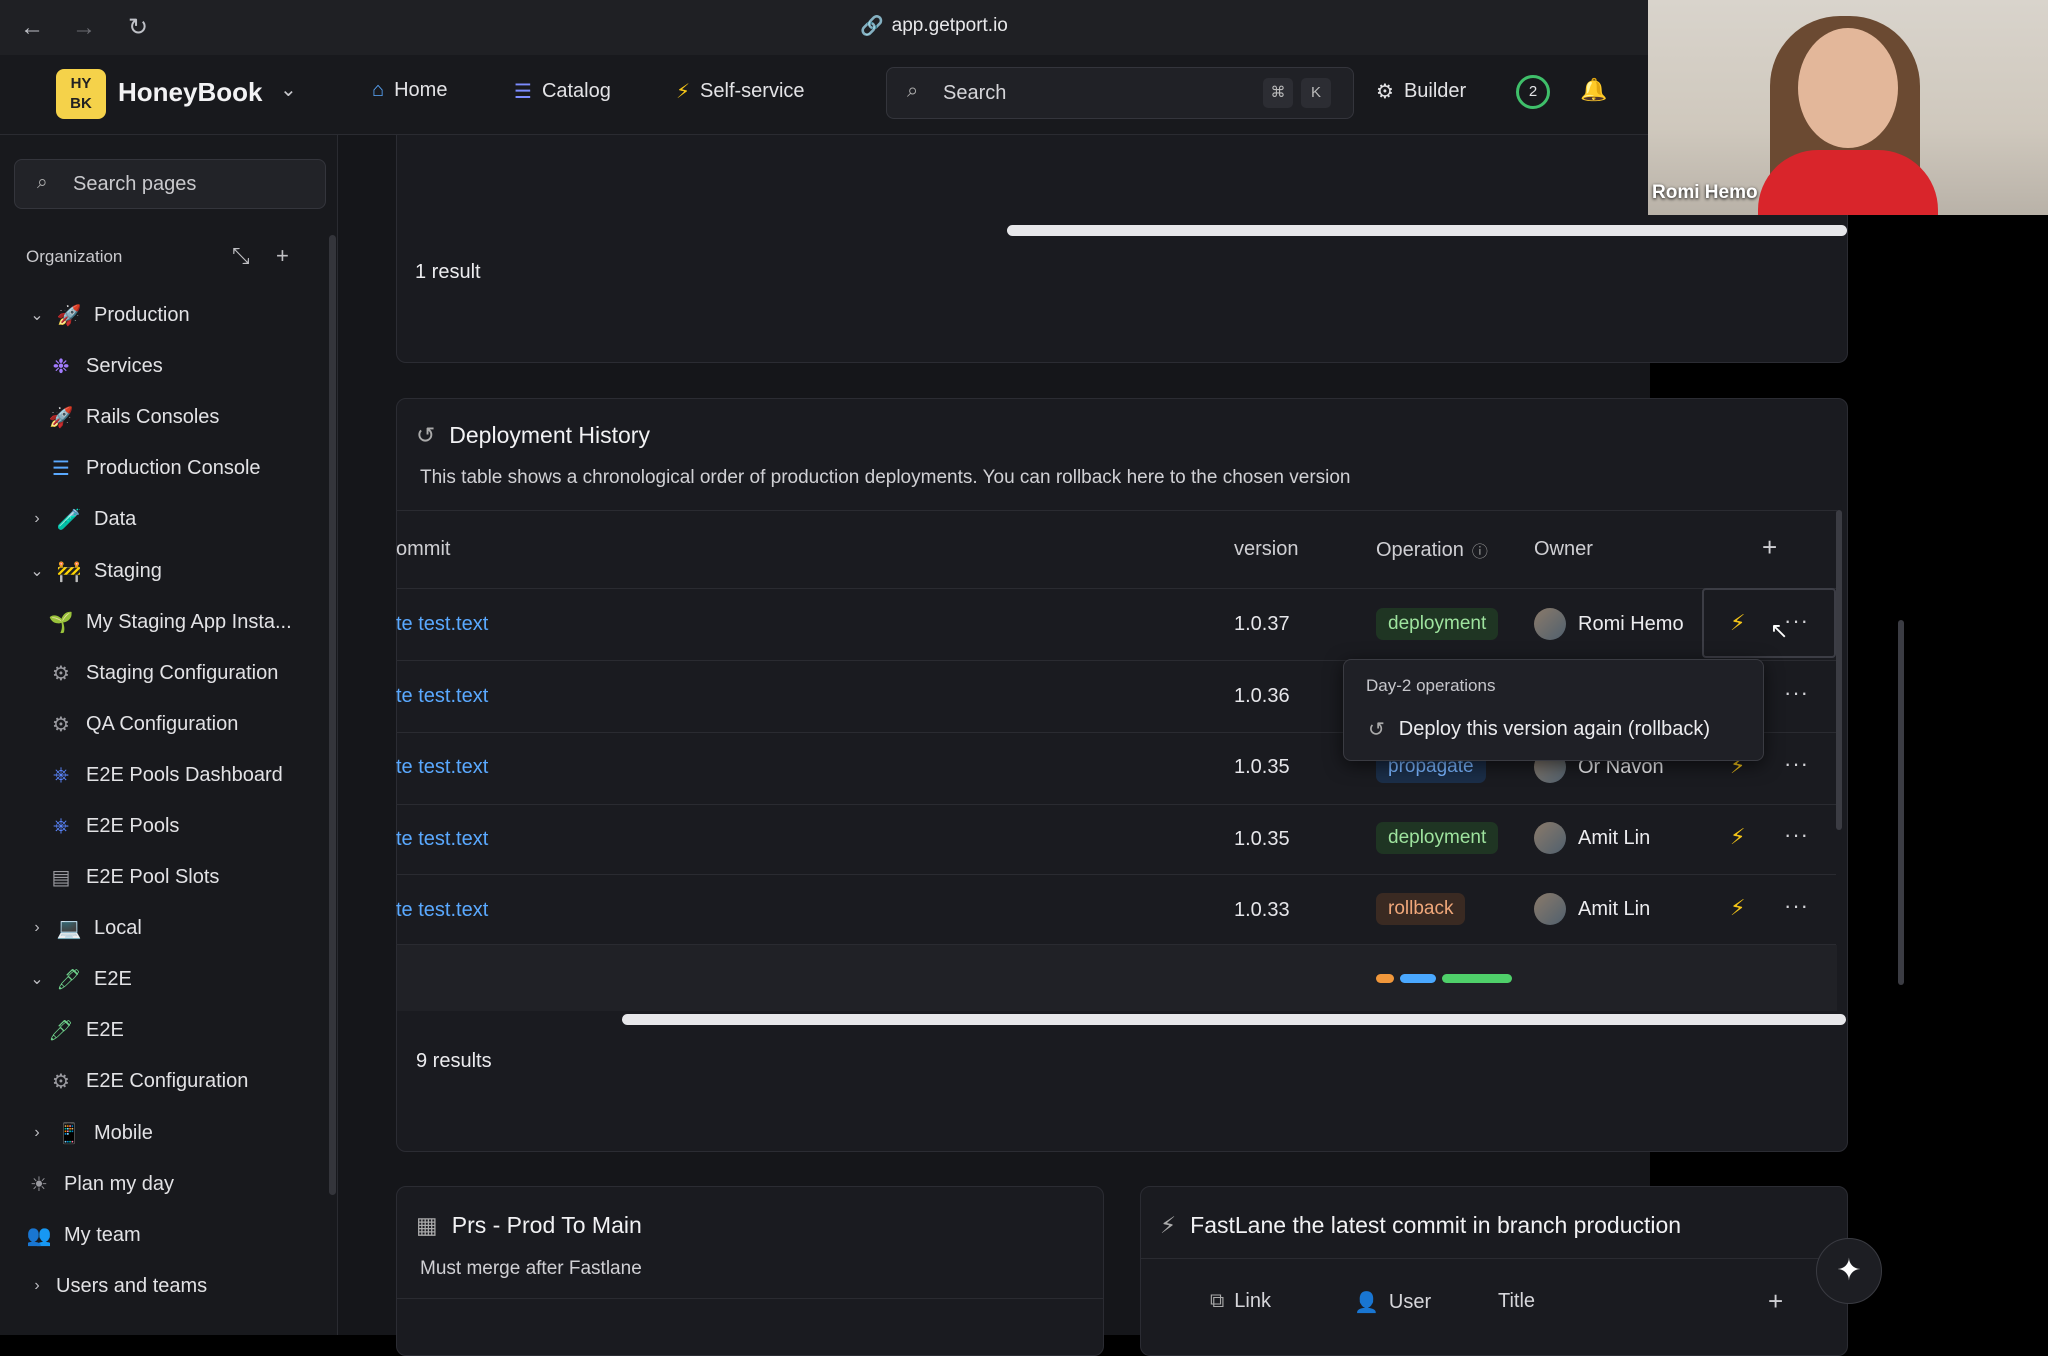 This screenshot has height=1356, width=2048. Describe the element at coordinates (1839, 670) in the screenshot. I see `vertical-scrollbar` at that location.